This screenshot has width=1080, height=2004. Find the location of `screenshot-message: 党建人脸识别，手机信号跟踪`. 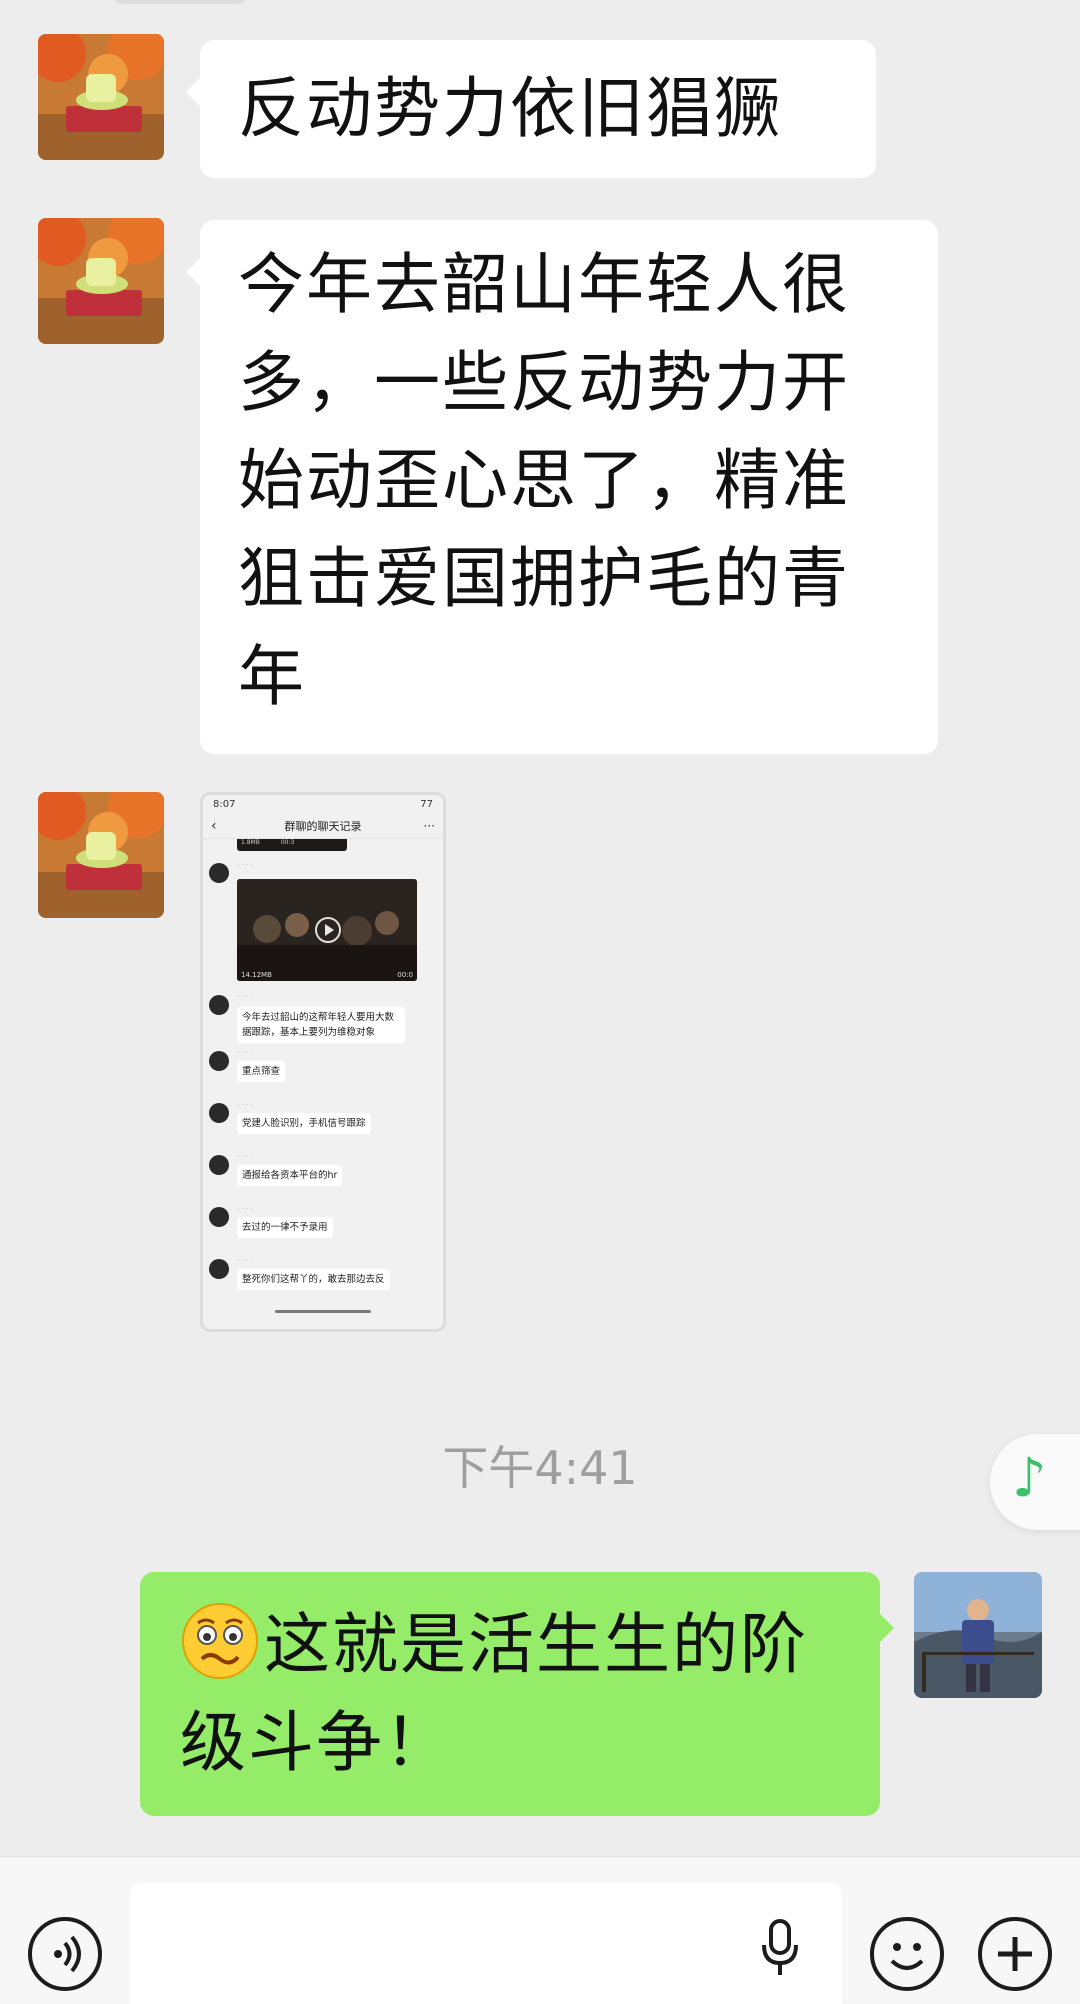

screenshot-message: 党建人脸识别，手机信号跟踪 is located at coordinates (304, 1123).